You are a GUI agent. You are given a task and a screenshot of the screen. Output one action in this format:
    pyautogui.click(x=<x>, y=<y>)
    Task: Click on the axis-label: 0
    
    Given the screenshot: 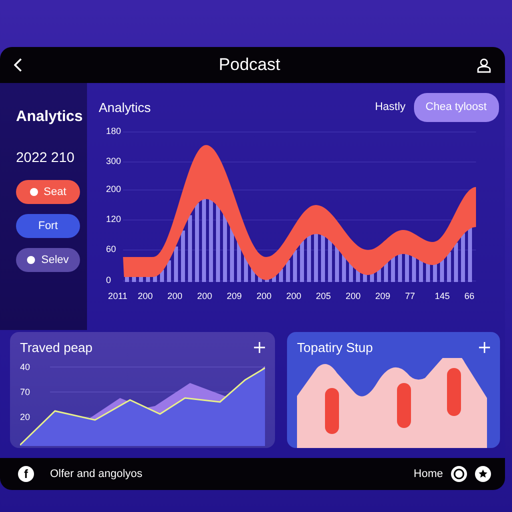 What is the action you would take?
    pyautogui.click(x=108, y=279)
    